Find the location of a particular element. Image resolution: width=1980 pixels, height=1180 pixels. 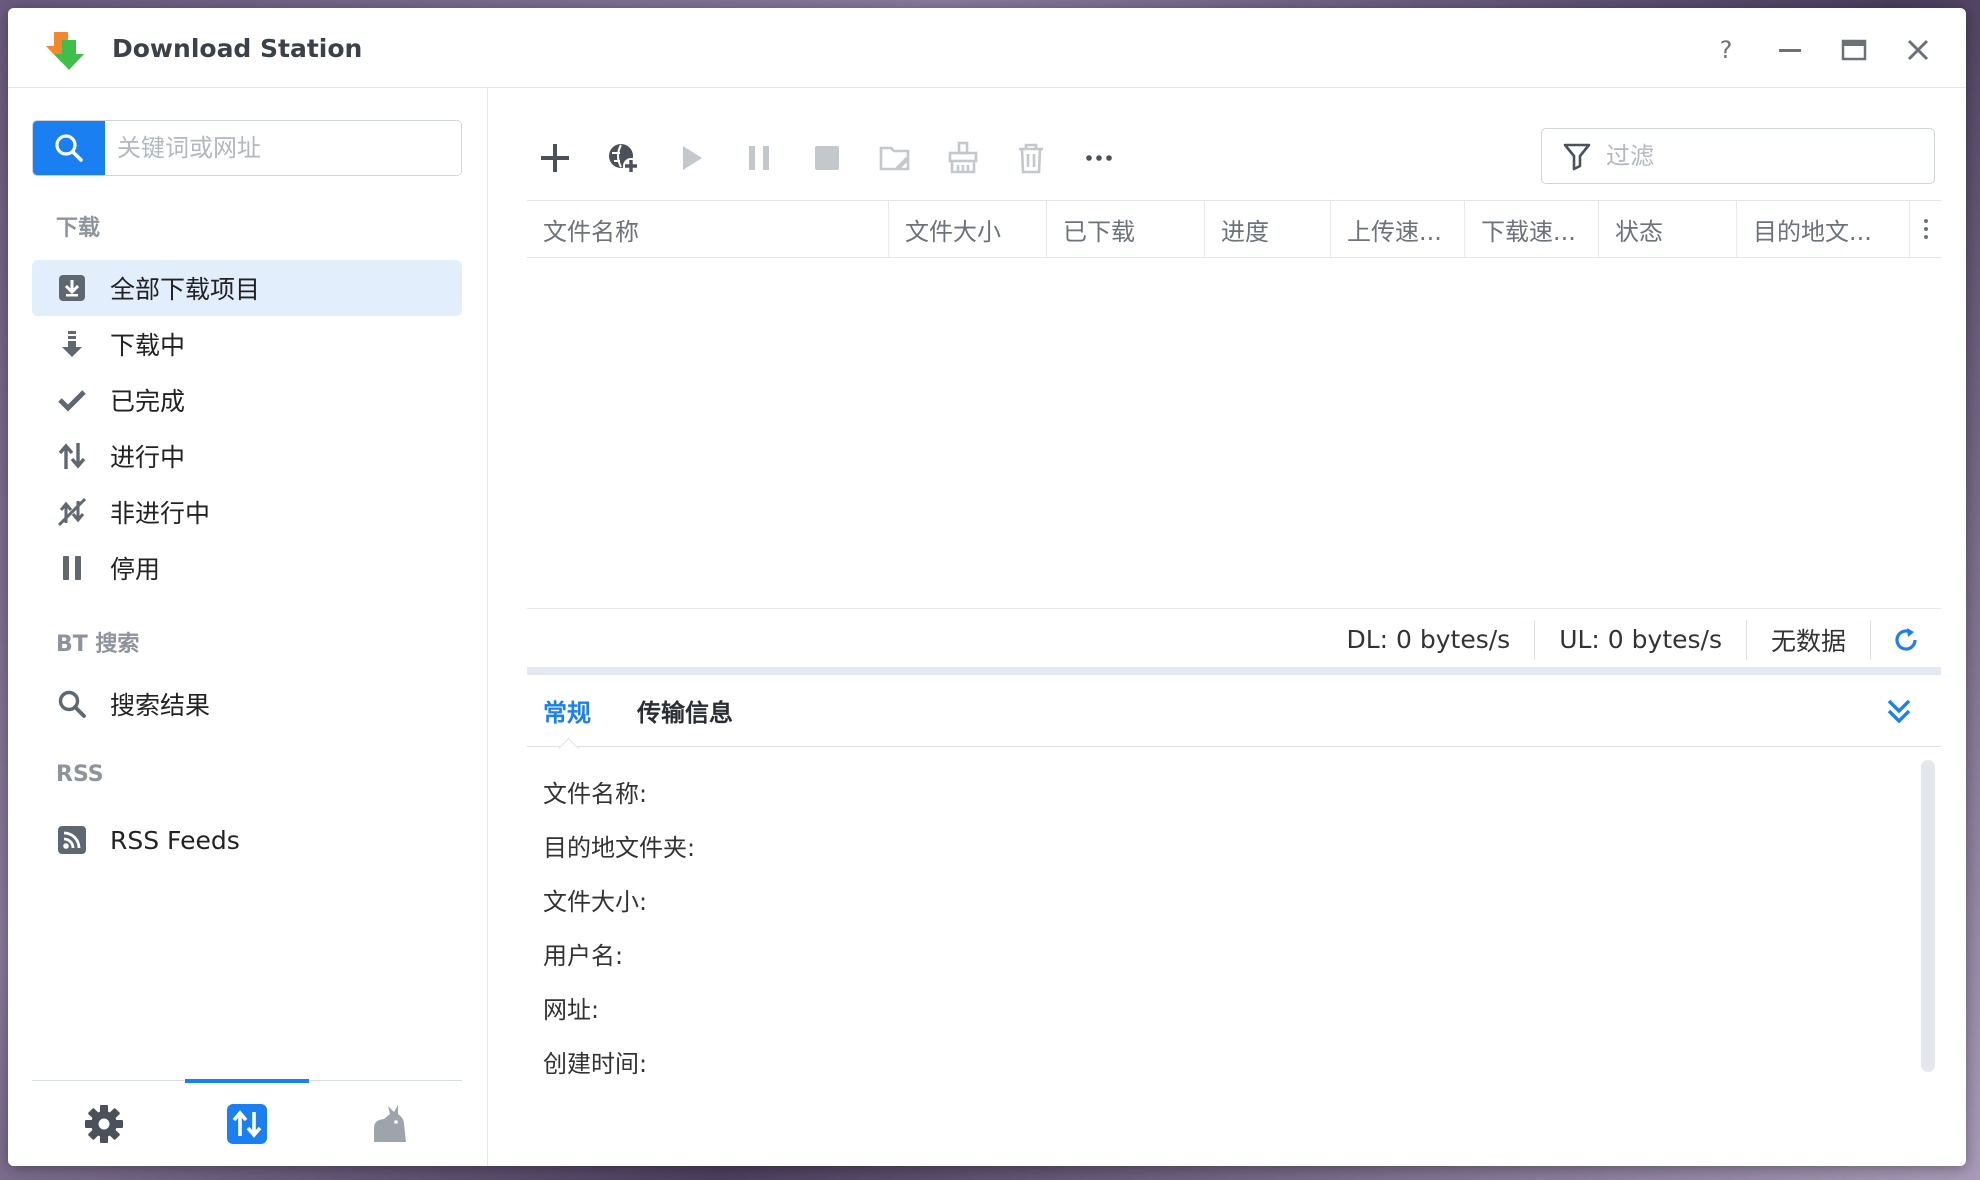

delete-button is located at coordinates (1031, 158).